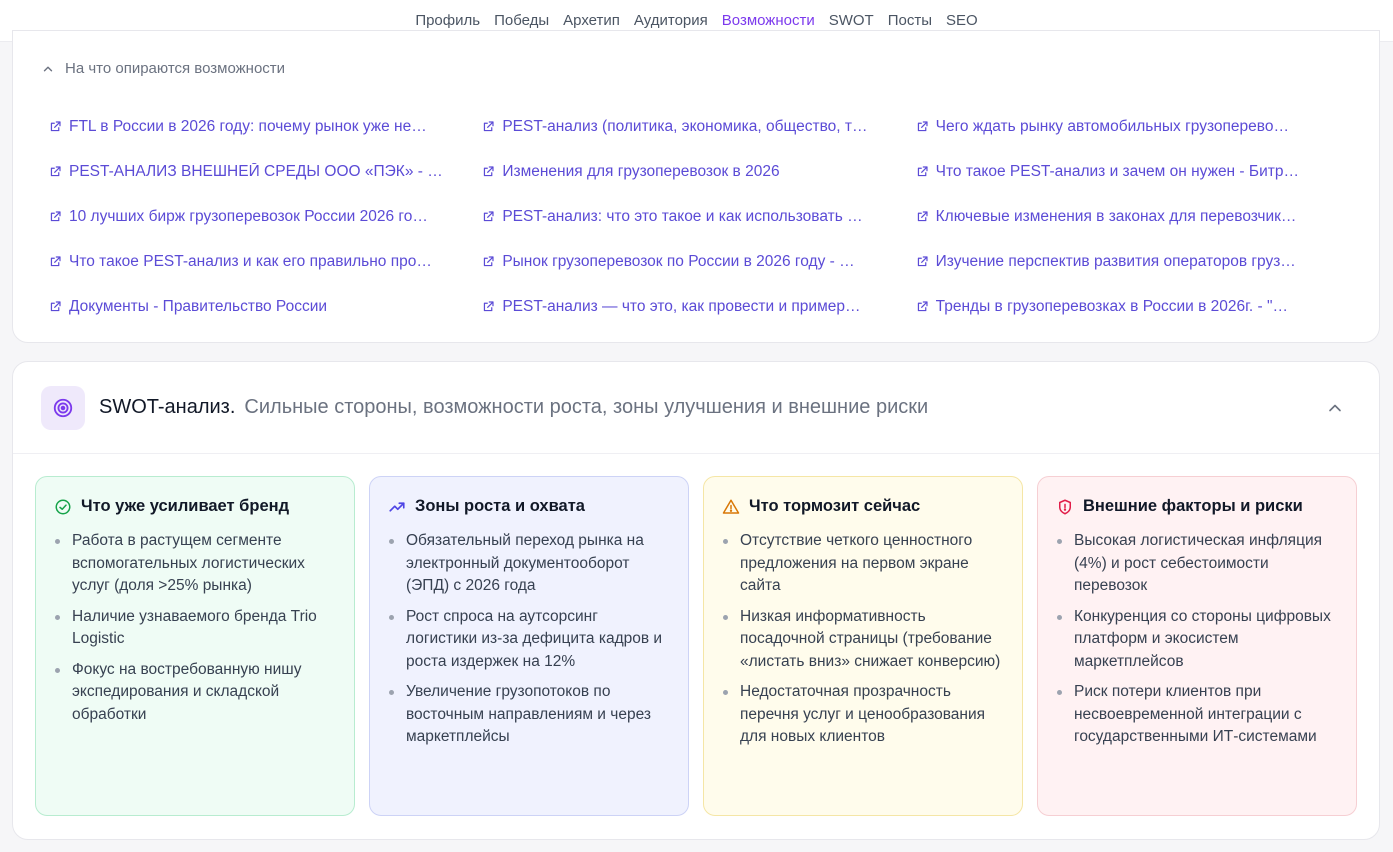 The height and width of the screenshot is (852, 1393). What do you see at coordinates (198, 306) in the screenshot?
I see `source-link-text: Документы - Правительство России` at bounding box center [198, 306].